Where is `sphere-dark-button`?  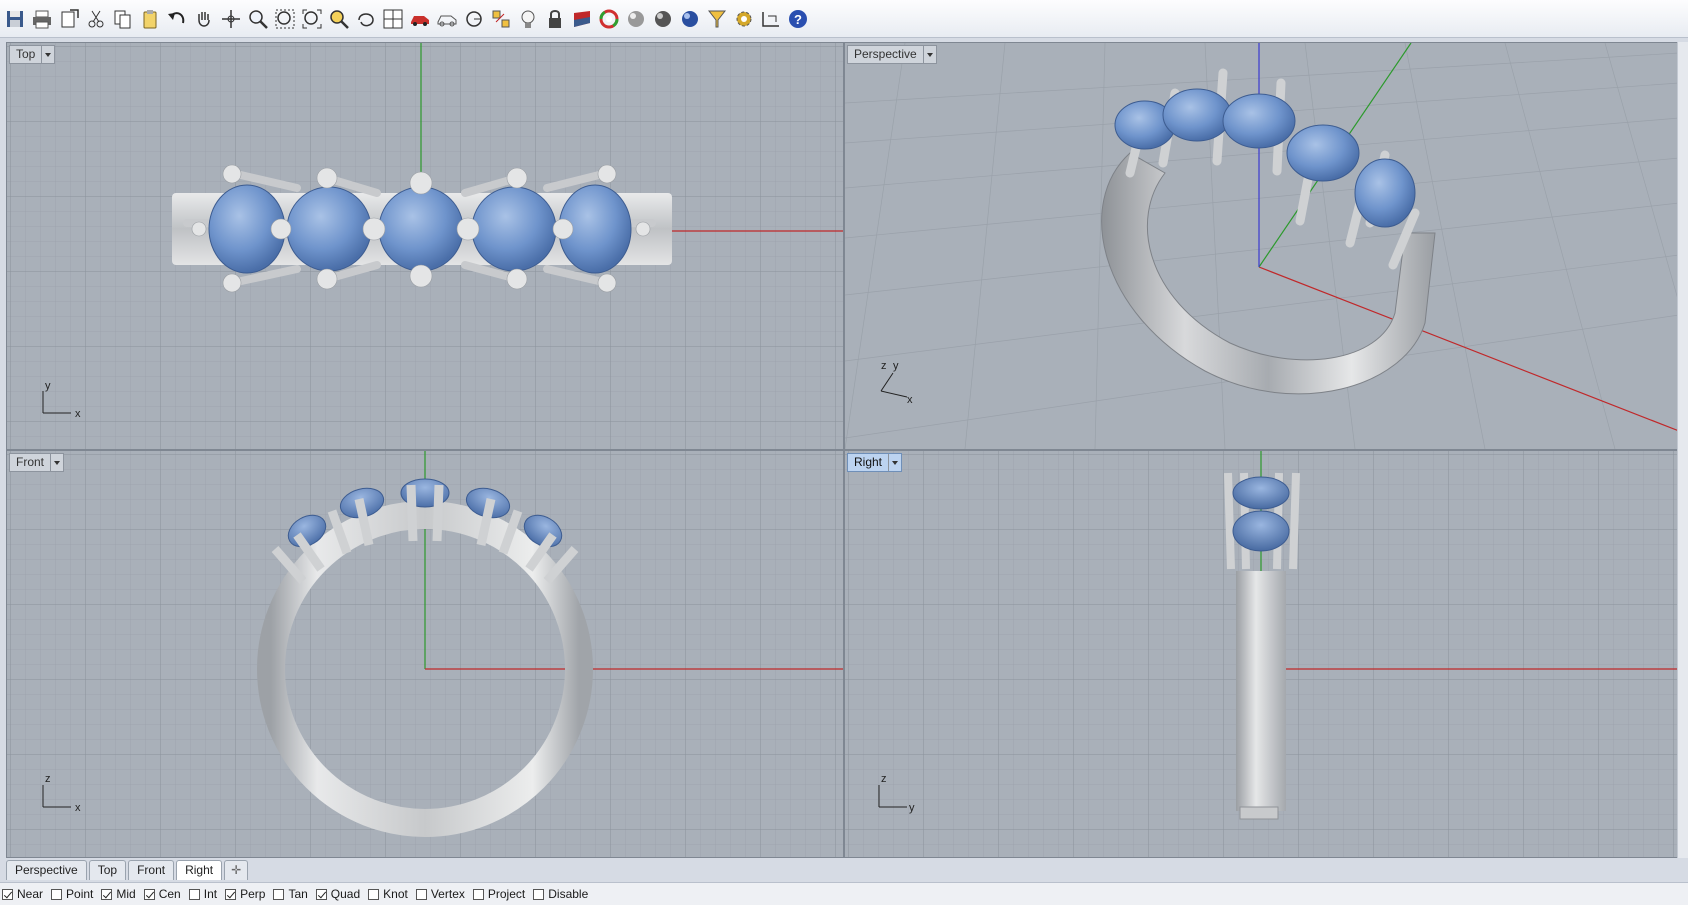 sphere-dark-button is located at coordinates (663, 19).